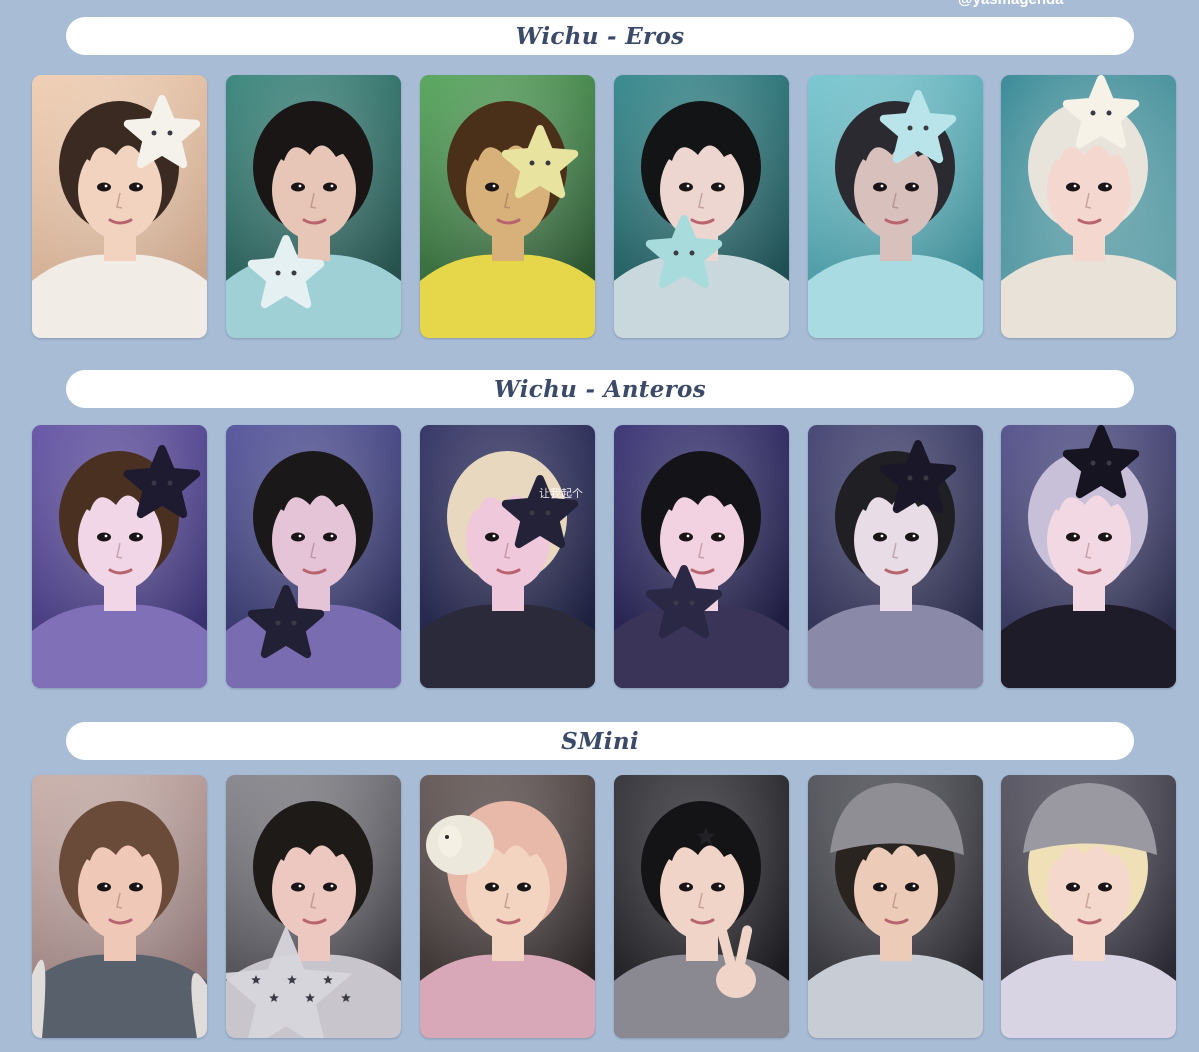  What do you see at coordinates (460, 845) in the screenshot?
I see `sheep-plush-icon` at bounding box center [460, 845].